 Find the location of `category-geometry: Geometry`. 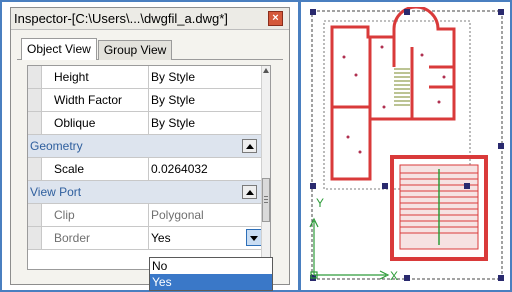

category-geometry: Geometry is located at coordinates (145, 146).